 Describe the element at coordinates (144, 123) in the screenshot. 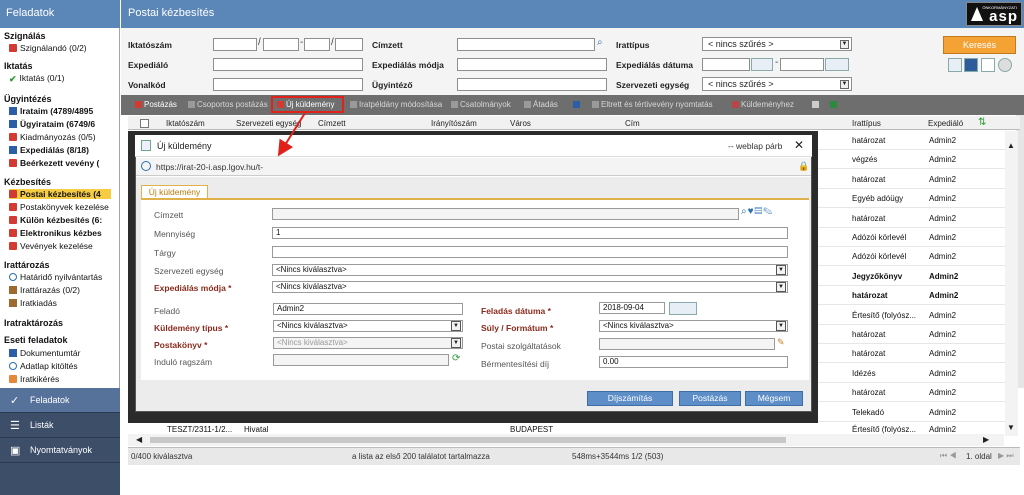

I see `select-all-checkbox` at that location.